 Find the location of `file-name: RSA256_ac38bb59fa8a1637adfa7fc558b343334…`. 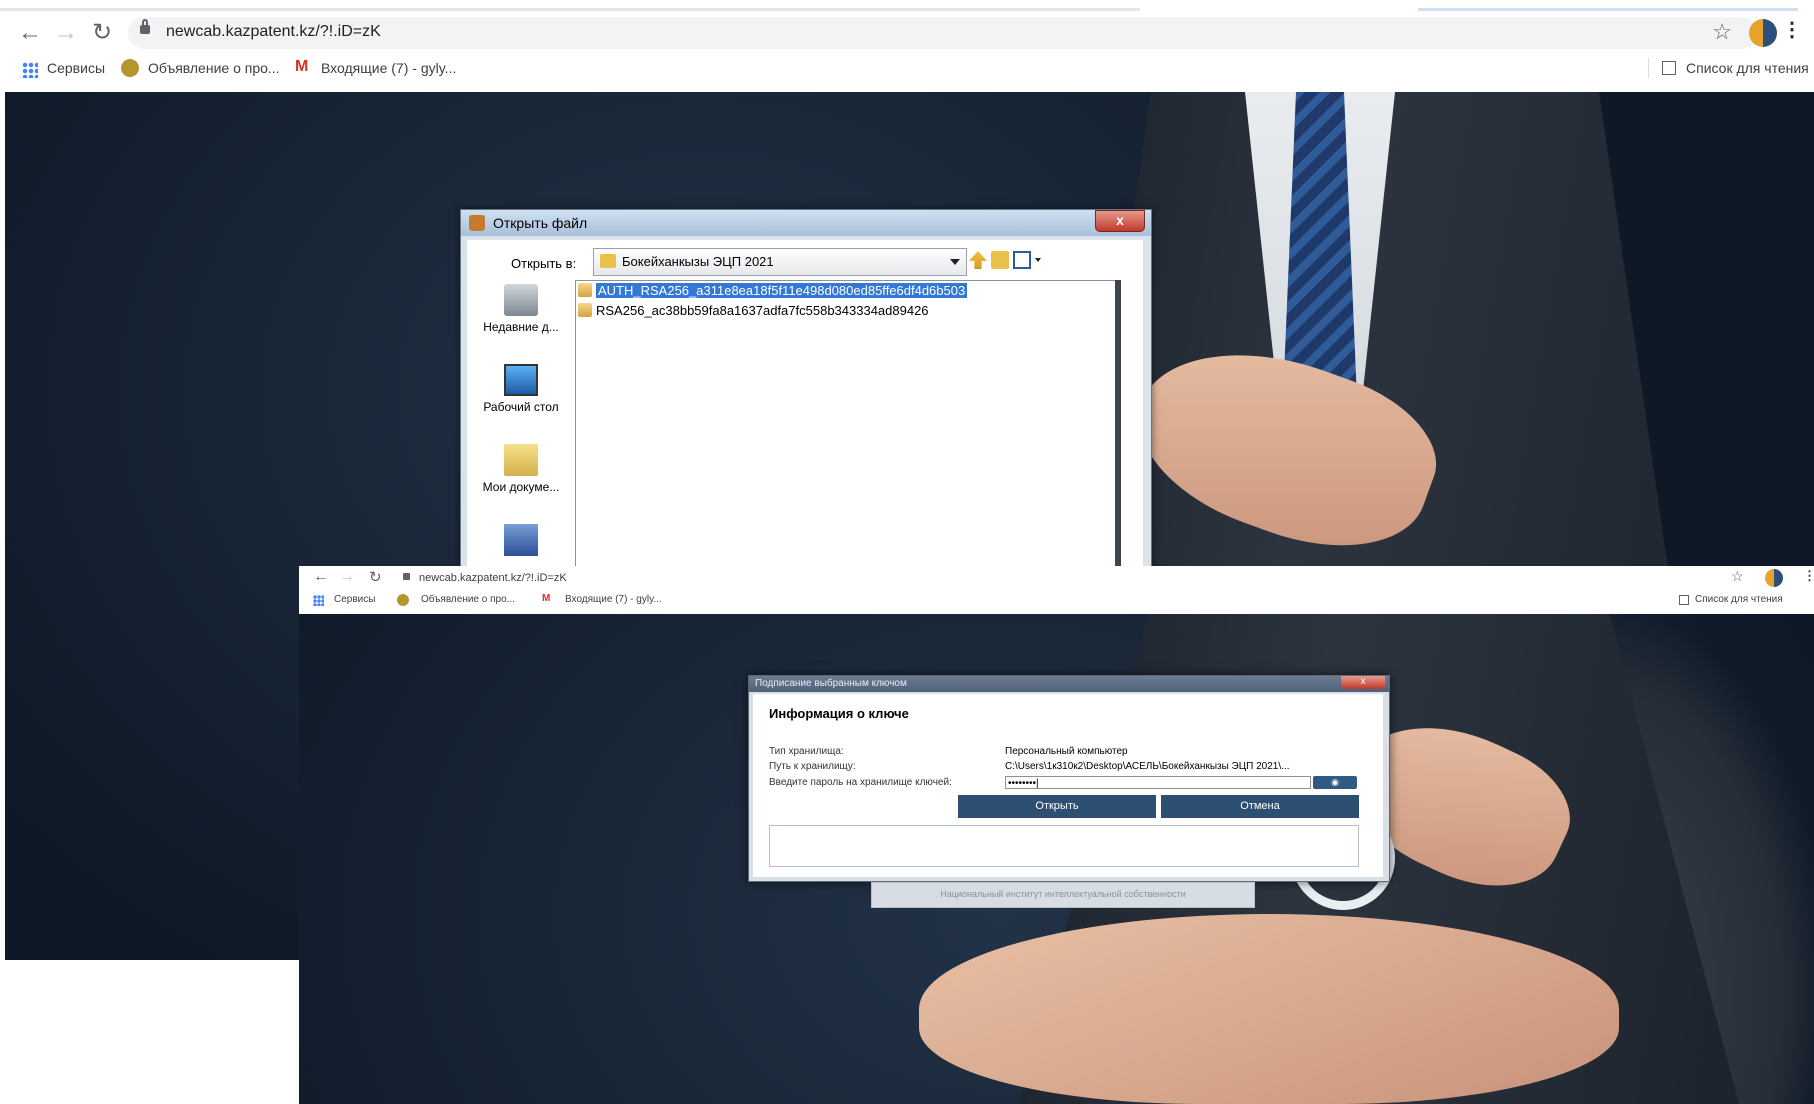

file-name: RSA256_ac38bb59fa8a1637adfa7fc558b343334… is located at coordinates (762, 310).